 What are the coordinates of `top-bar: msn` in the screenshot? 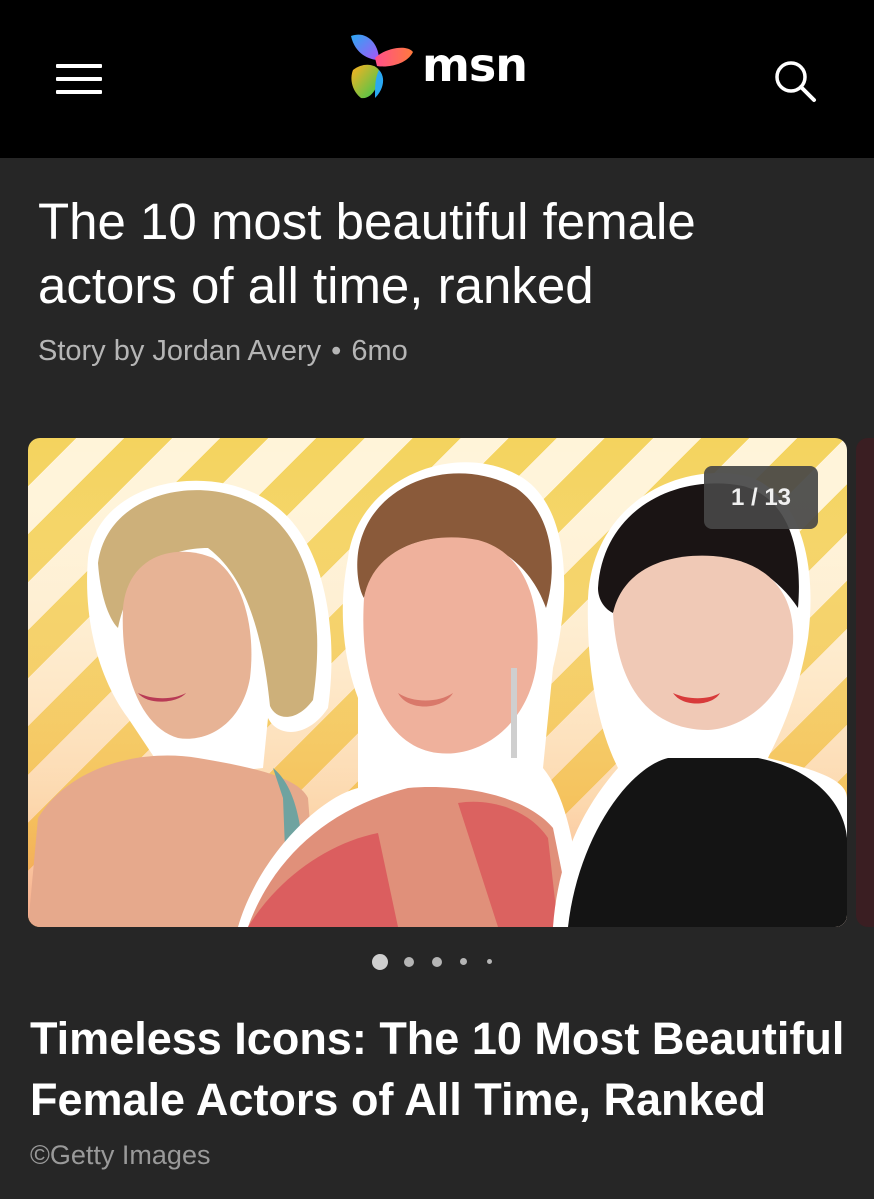 It's located at (437, 79).